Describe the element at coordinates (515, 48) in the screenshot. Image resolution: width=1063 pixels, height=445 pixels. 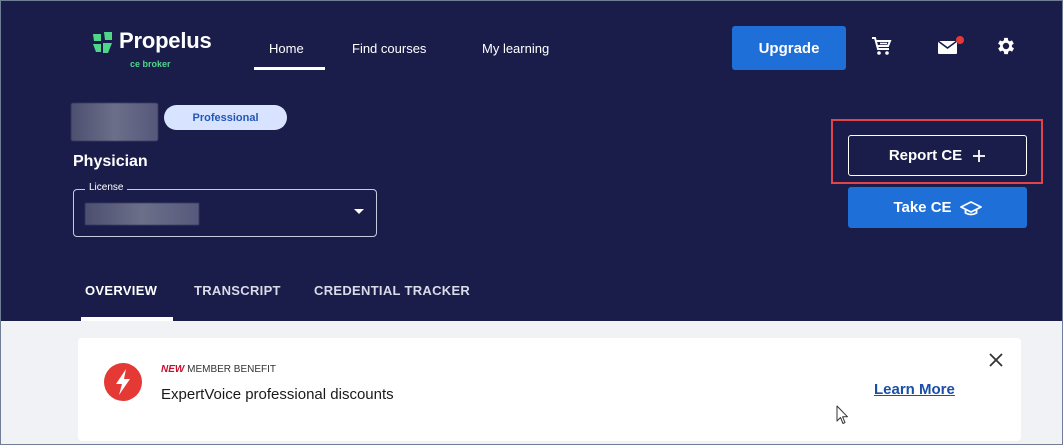
I see `nav-my-learning: My learning` at that location.